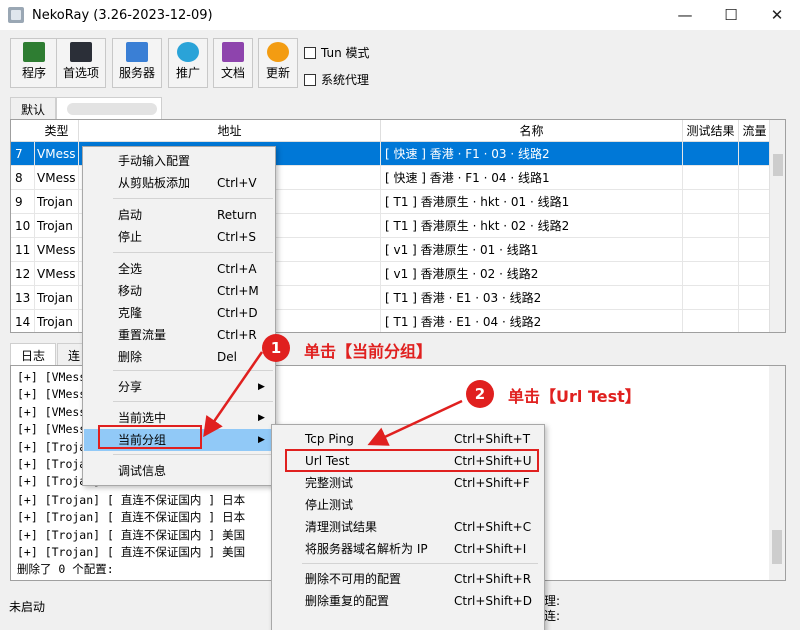 This screenshot has width=800, height=630. What do you see at coordinates (237, 313) in the screenshot?
I see `menu-item-shortcut: Ctrl+D` at bounding box center [237, 313].